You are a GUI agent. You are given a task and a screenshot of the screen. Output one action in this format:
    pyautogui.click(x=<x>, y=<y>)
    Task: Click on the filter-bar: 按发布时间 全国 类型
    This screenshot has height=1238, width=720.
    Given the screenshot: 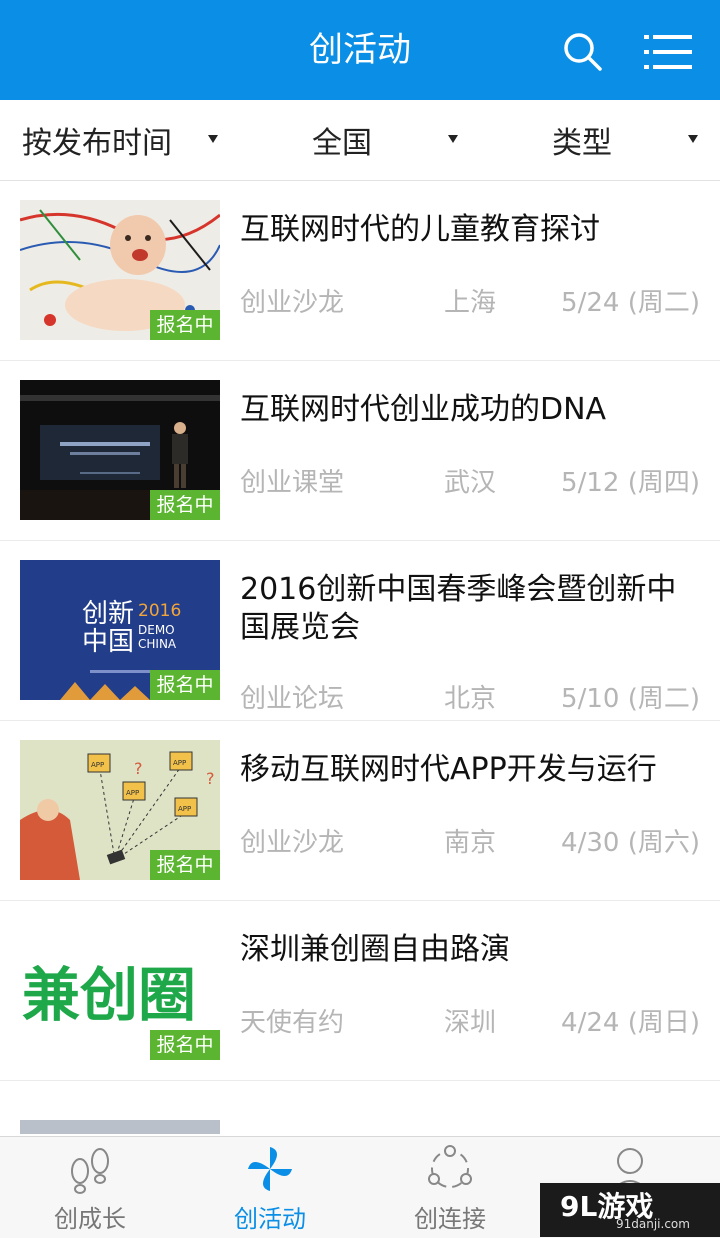 What is the action you would take?
    pyautogui.click(x=360, y=140)
    